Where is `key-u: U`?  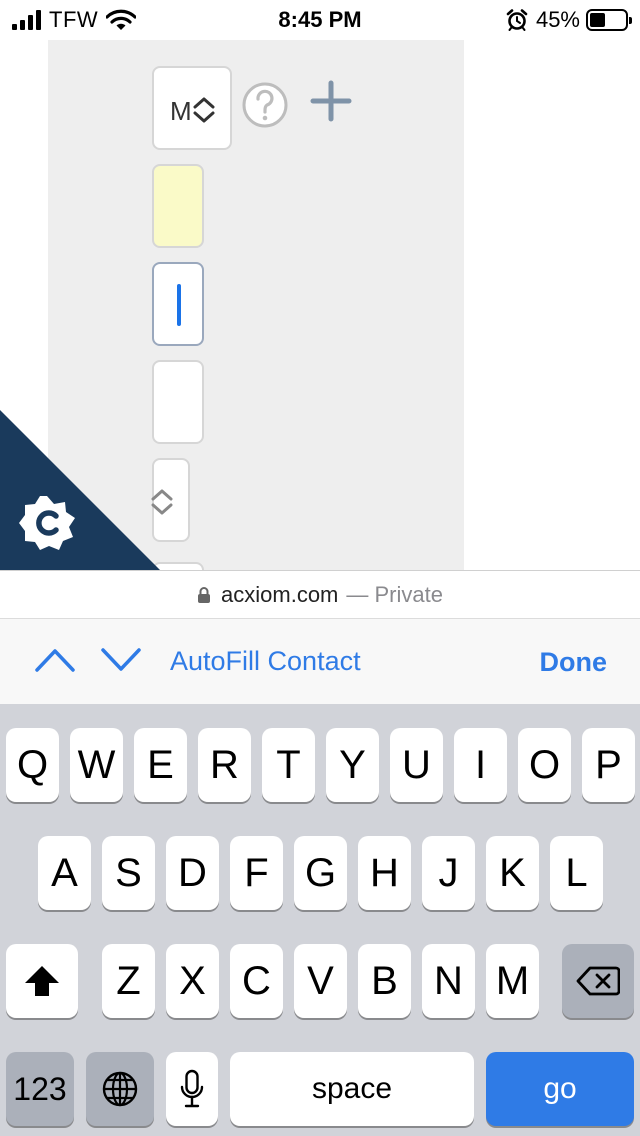 key-u: U is located at coordinates (416, 765).